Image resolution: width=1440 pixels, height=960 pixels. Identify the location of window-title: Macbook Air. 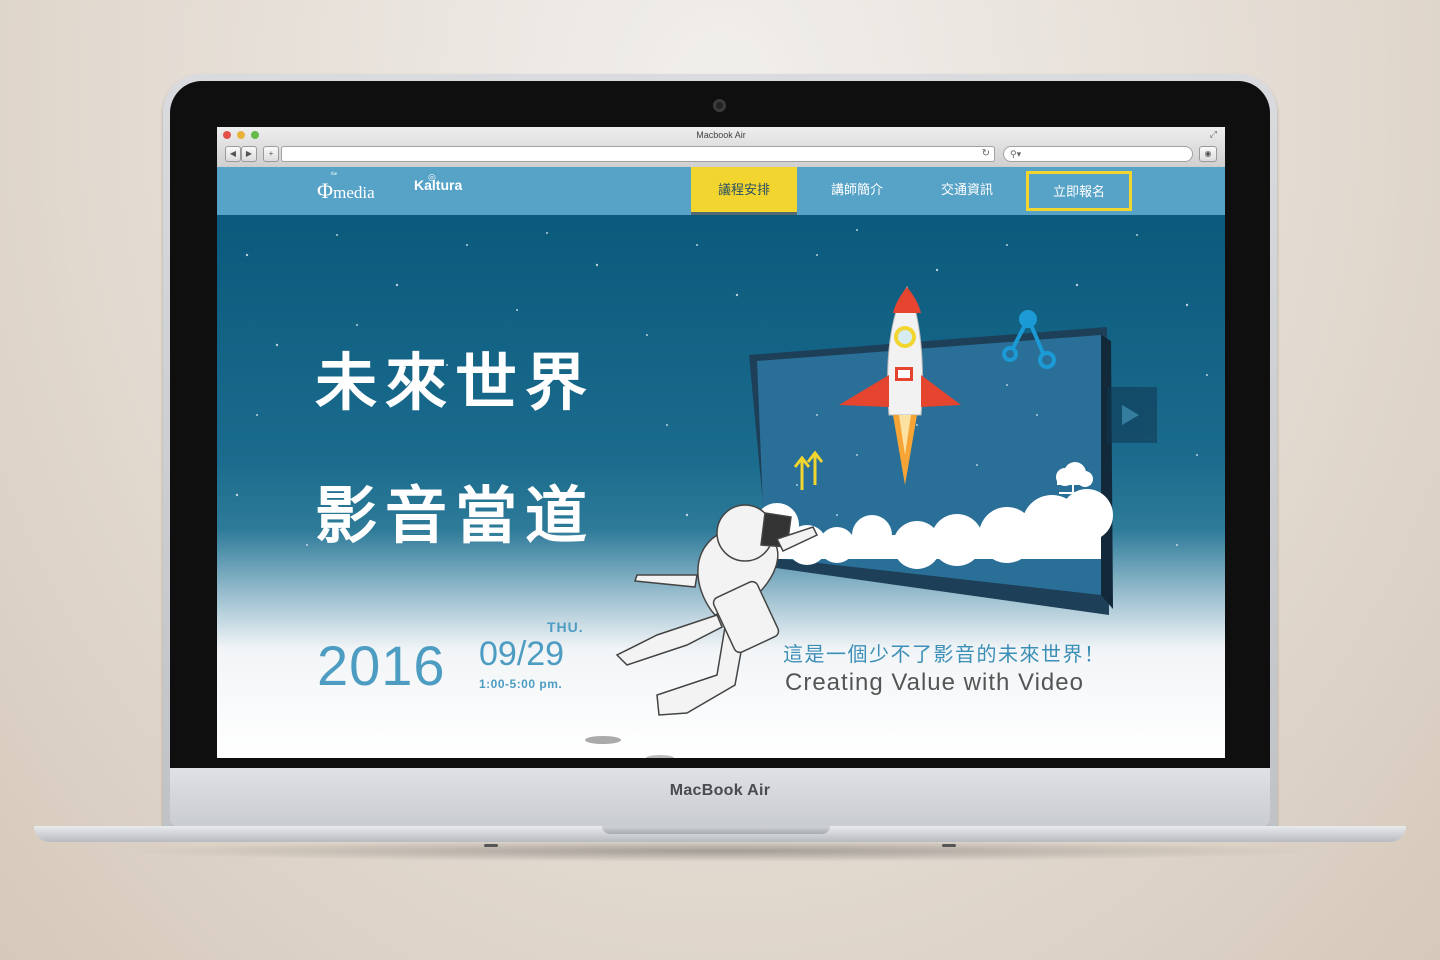
(721, 135).